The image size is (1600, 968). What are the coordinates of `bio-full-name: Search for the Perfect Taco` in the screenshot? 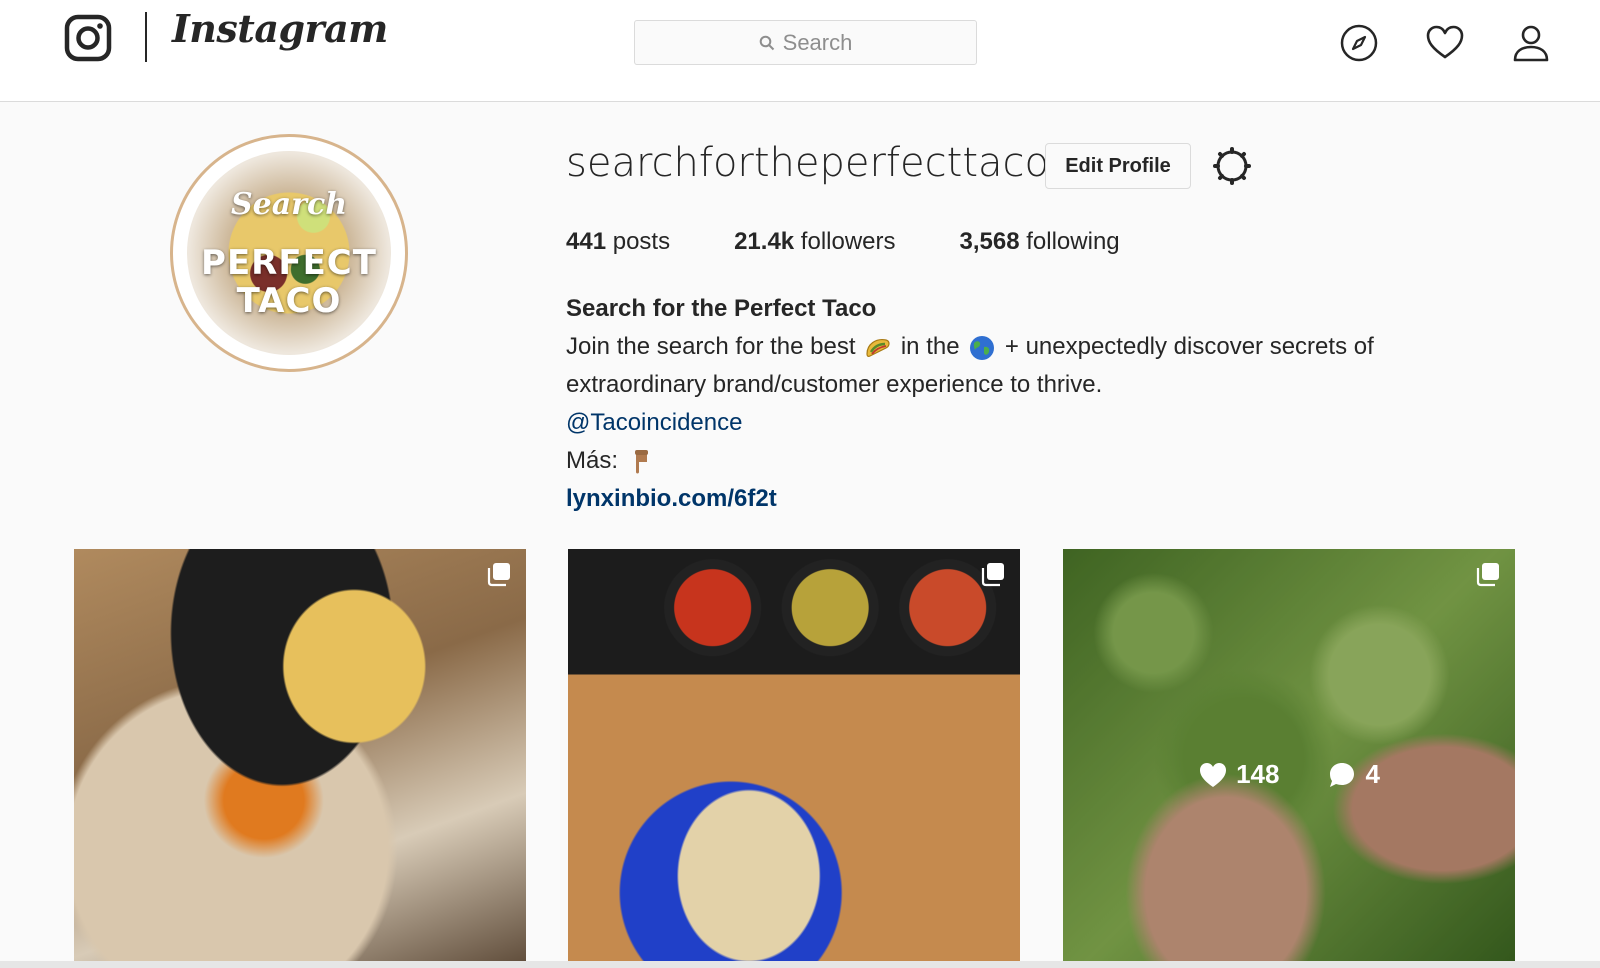 It's located at (721, 308).